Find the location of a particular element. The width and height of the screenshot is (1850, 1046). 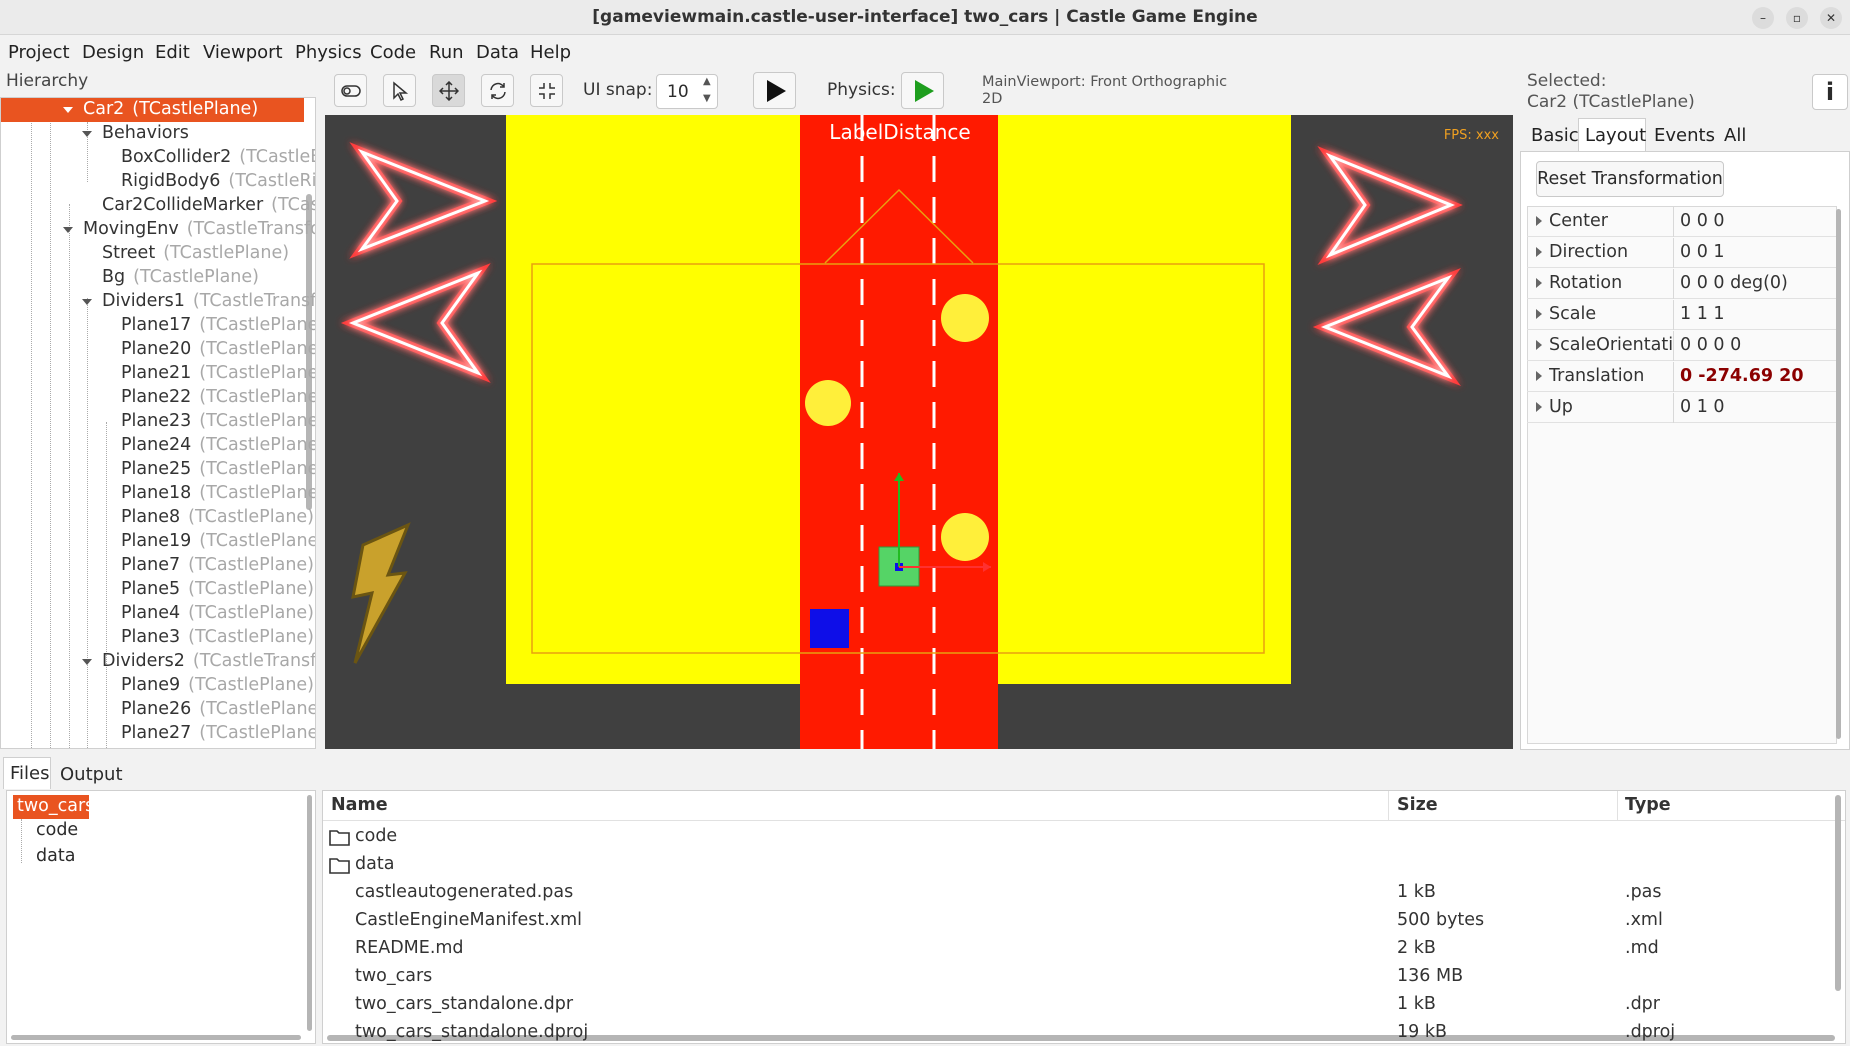

hierarchy-item: Plane25 (TCastlePlane) is located at coordinates (158, 470).